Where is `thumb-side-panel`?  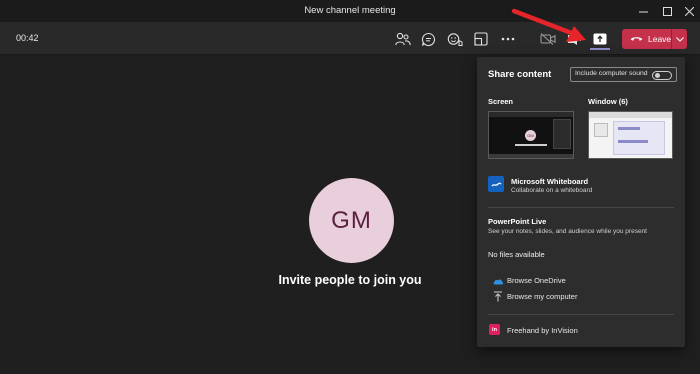
thumb-side-panel is located at coordinates (562, 134).